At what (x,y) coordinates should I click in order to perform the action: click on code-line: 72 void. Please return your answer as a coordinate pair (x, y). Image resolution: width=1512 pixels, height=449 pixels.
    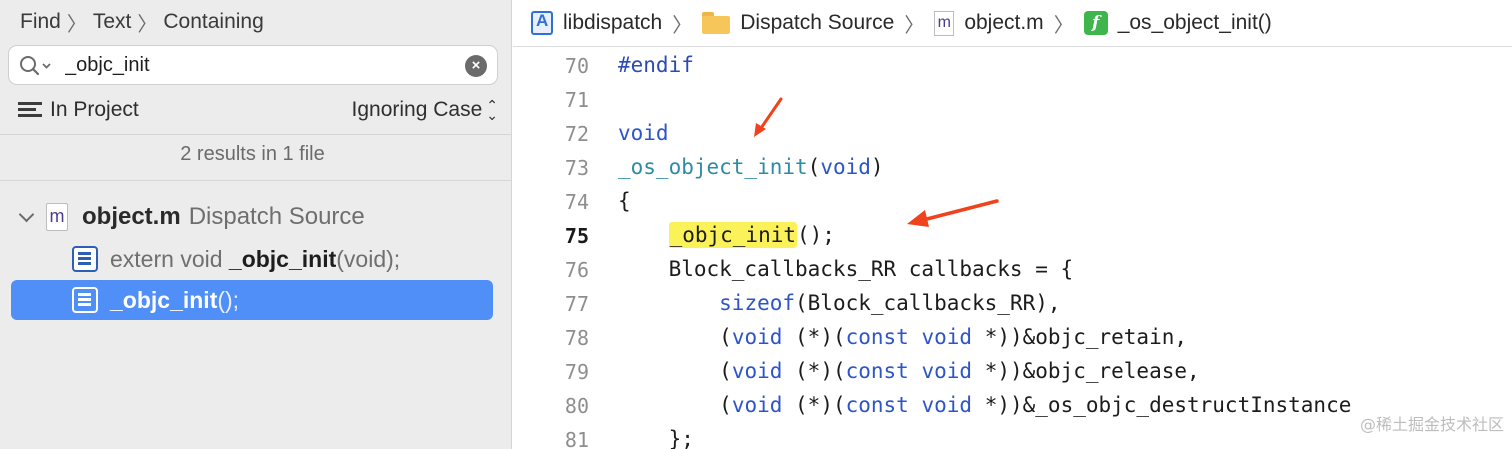
    Looking at the image, I should click on (1012, 133).